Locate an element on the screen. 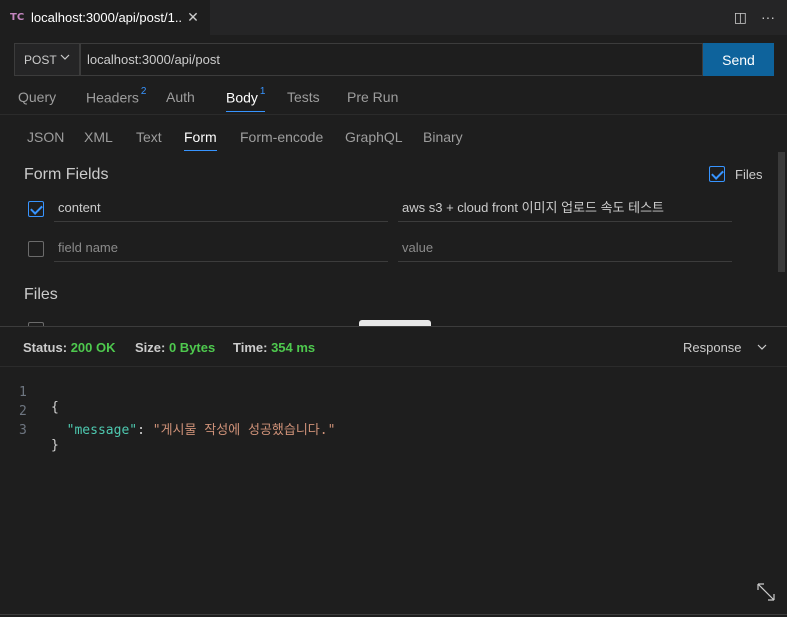 Image resolution: width=787 pixels, height=617 pixels. method-select: POST is located at coordinates (47, 59).